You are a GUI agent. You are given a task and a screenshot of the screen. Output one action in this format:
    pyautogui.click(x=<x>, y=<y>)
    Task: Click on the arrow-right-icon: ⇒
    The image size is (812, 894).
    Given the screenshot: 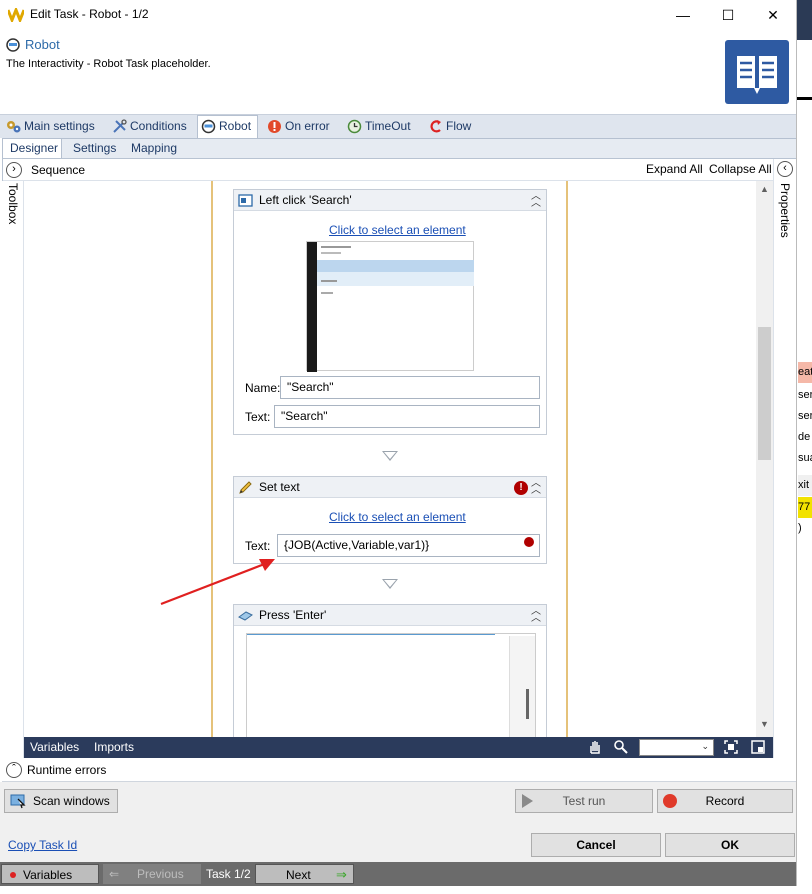 What is the action you would take?
    pyautogui.click(x=341, y=874)
    